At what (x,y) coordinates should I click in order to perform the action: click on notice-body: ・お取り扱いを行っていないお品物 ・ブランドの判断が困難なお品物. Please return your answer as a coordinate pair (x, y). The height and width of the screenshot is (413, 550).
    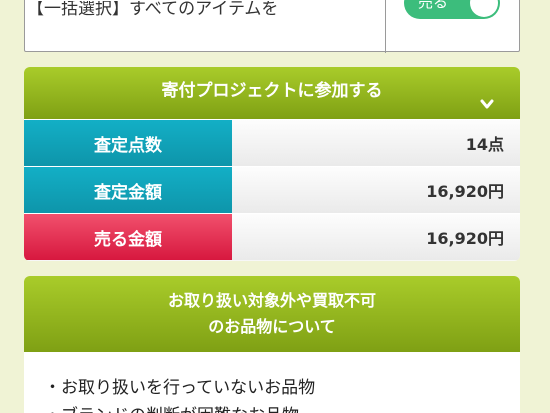
    Looking at the image, I should click on (272, 382).